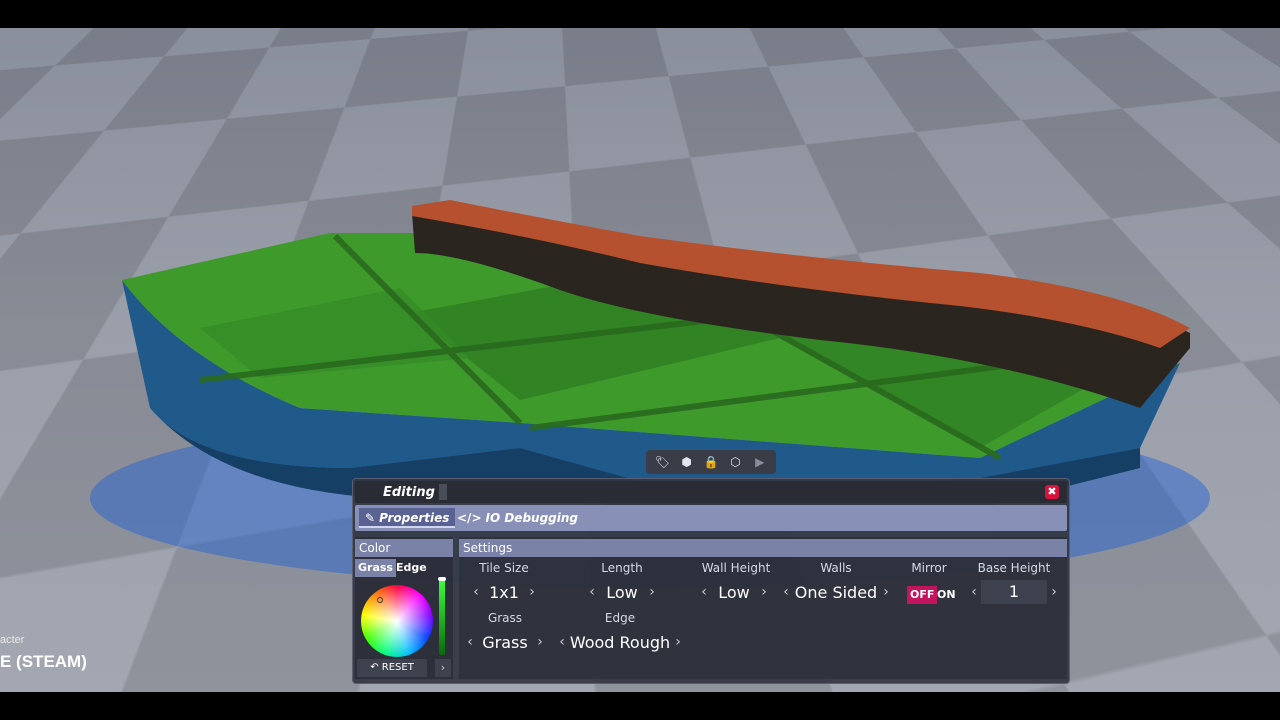 The image size is (1280, 720). I want to click on tile-size-stepper: ‹ 1x1 ›, so click(504, 592).